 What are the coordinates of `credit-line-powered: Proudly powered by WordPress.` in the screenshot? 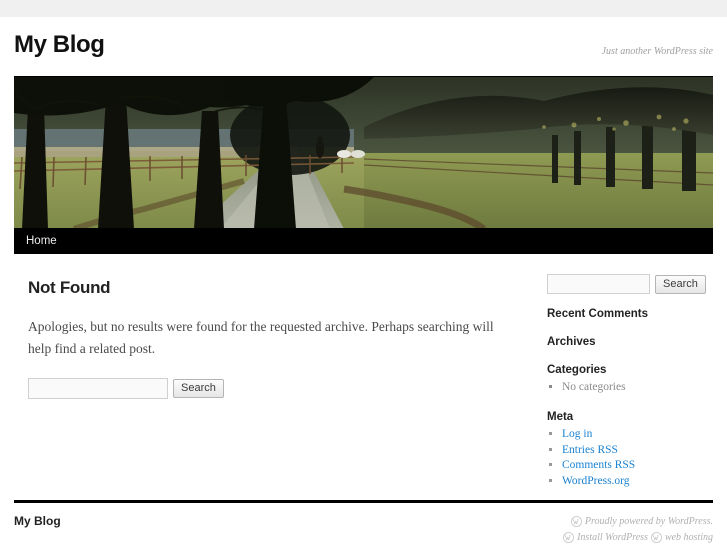 It's located at (638, 522).